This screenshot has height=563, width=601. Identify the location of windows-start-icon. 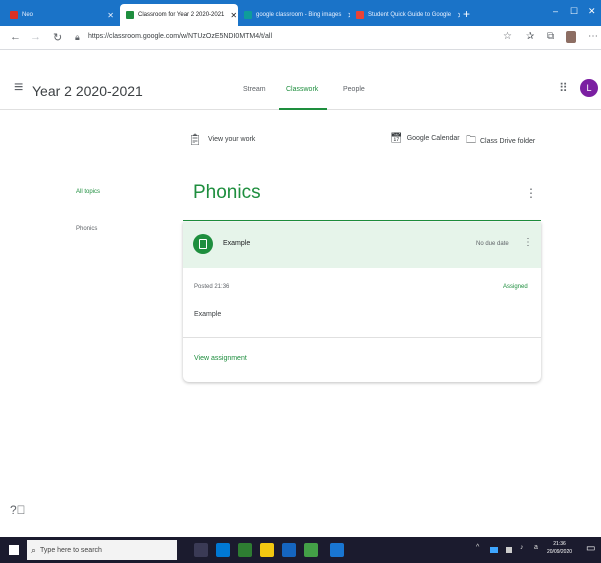
(14, 550).